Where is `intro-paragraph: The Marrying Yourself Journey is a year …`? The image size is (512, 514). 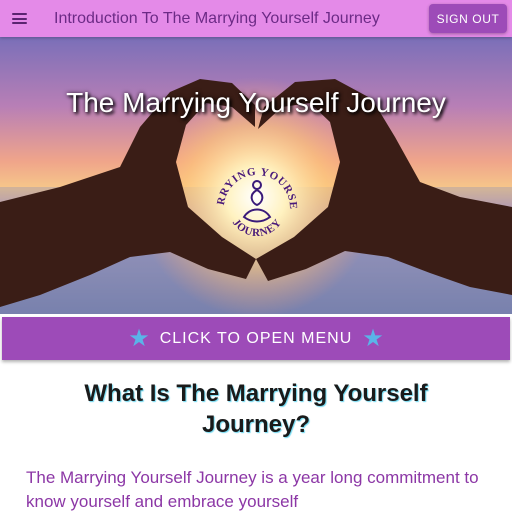 intro-paragraph: The Marrying Yourself Journey is a year … is located at coordinates (252, 489).